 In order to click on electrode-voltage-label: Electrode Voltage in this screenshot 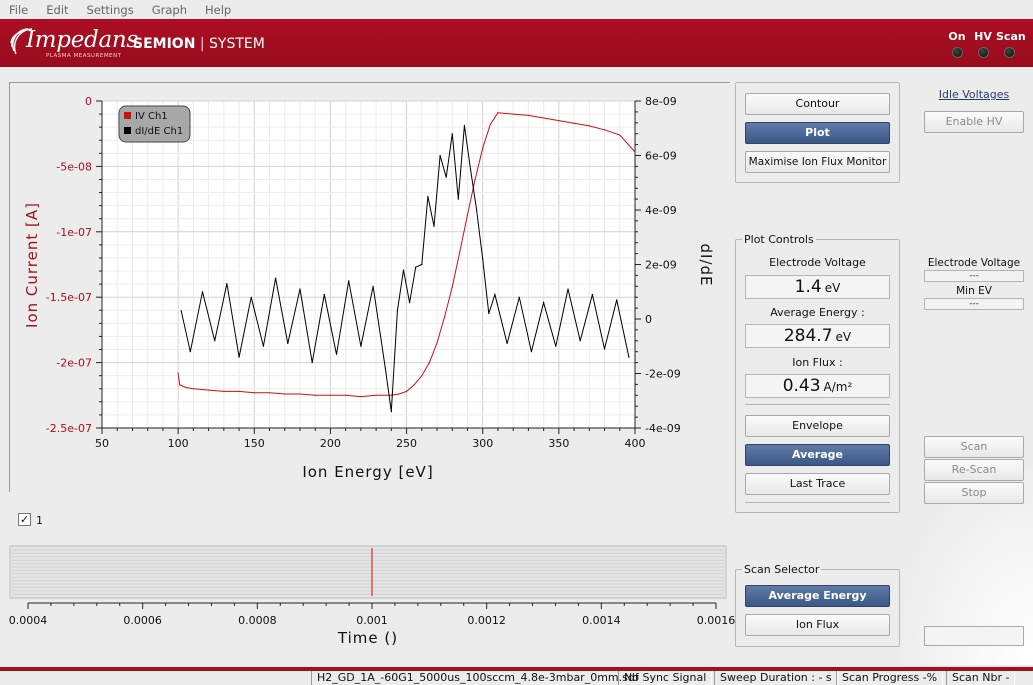, I will do `click(817, 262)`.